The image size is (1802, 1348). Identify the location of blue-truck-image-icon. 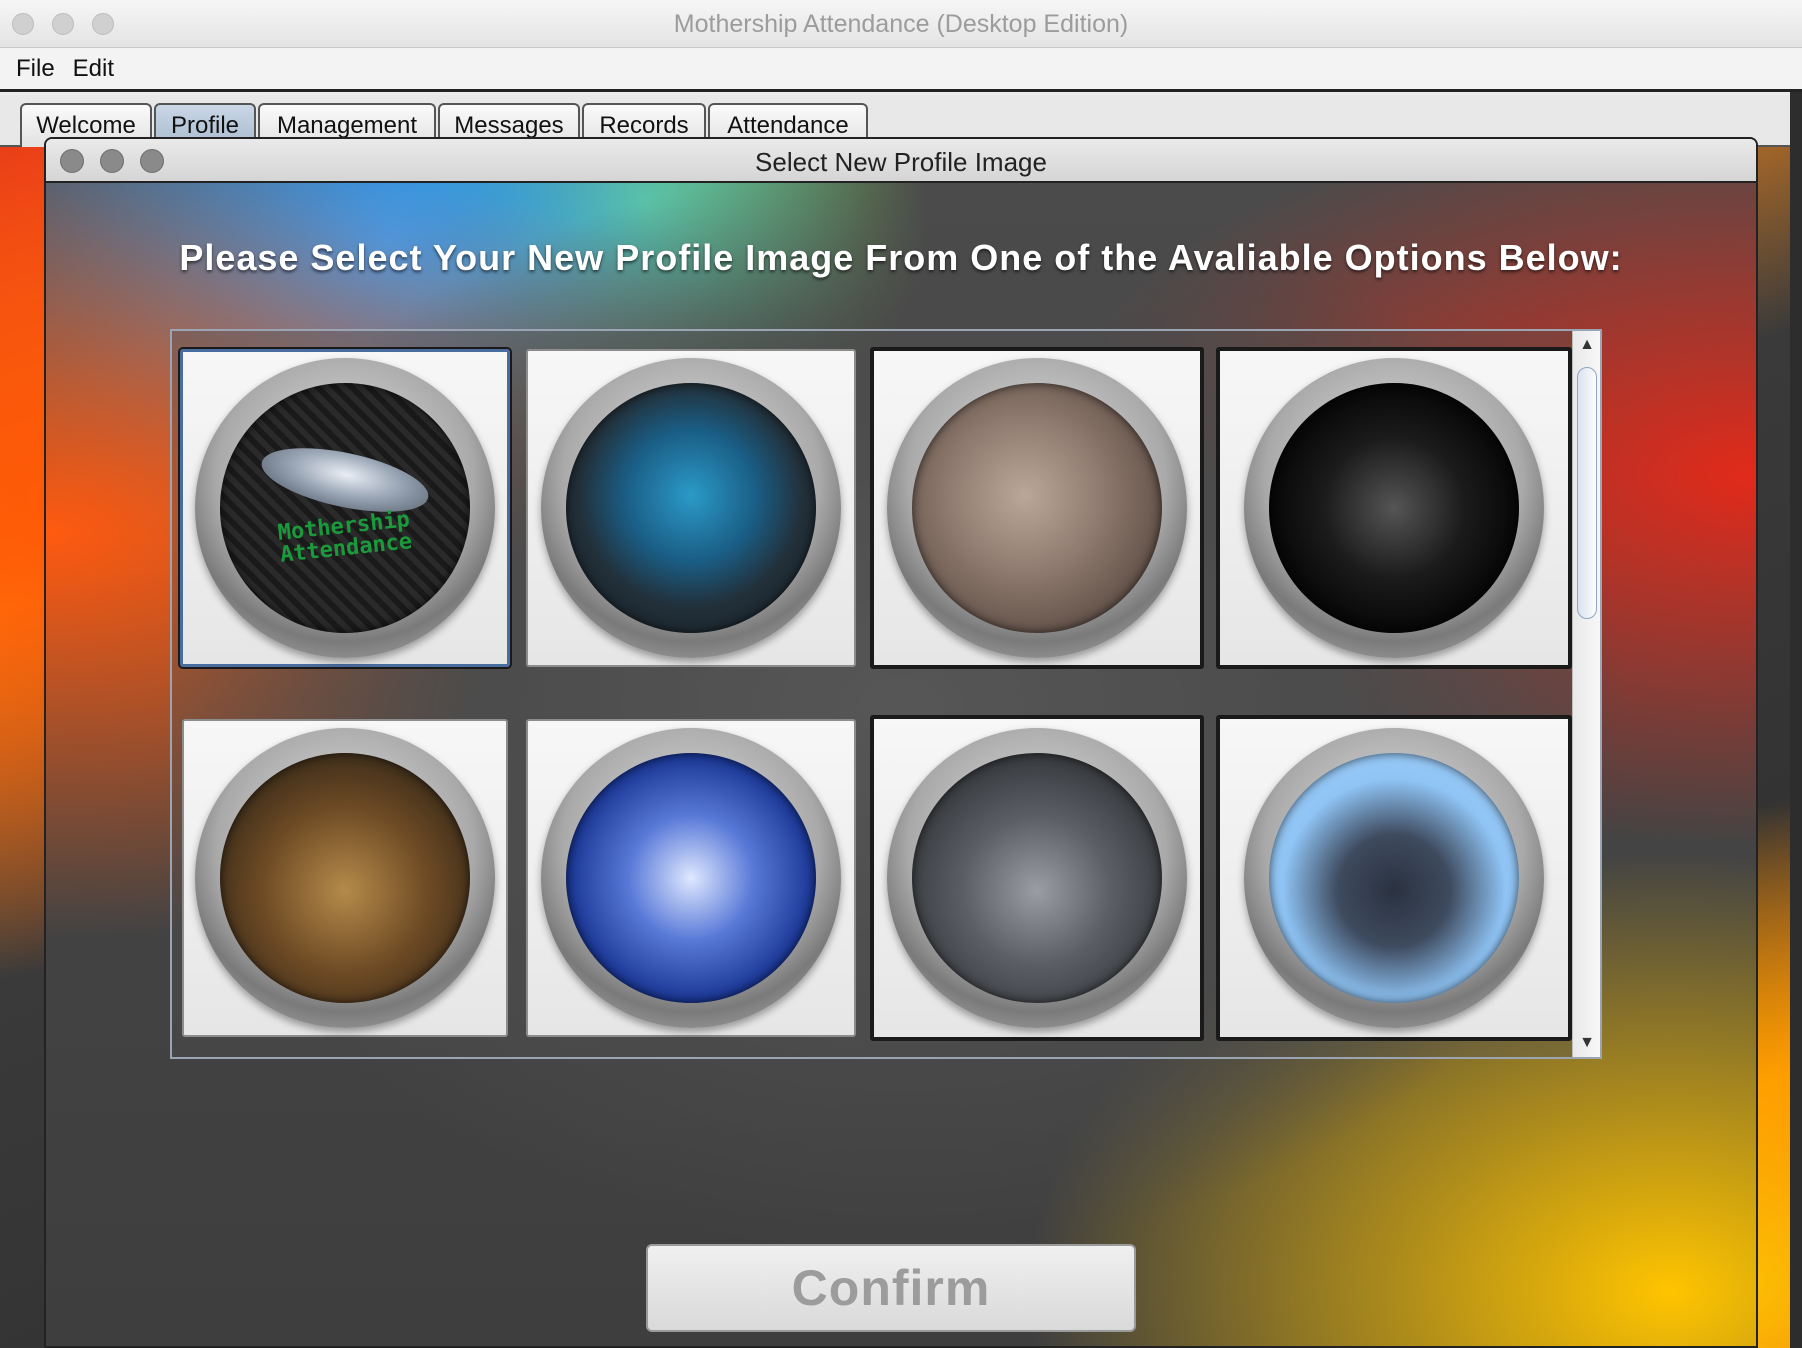
(691, 508).